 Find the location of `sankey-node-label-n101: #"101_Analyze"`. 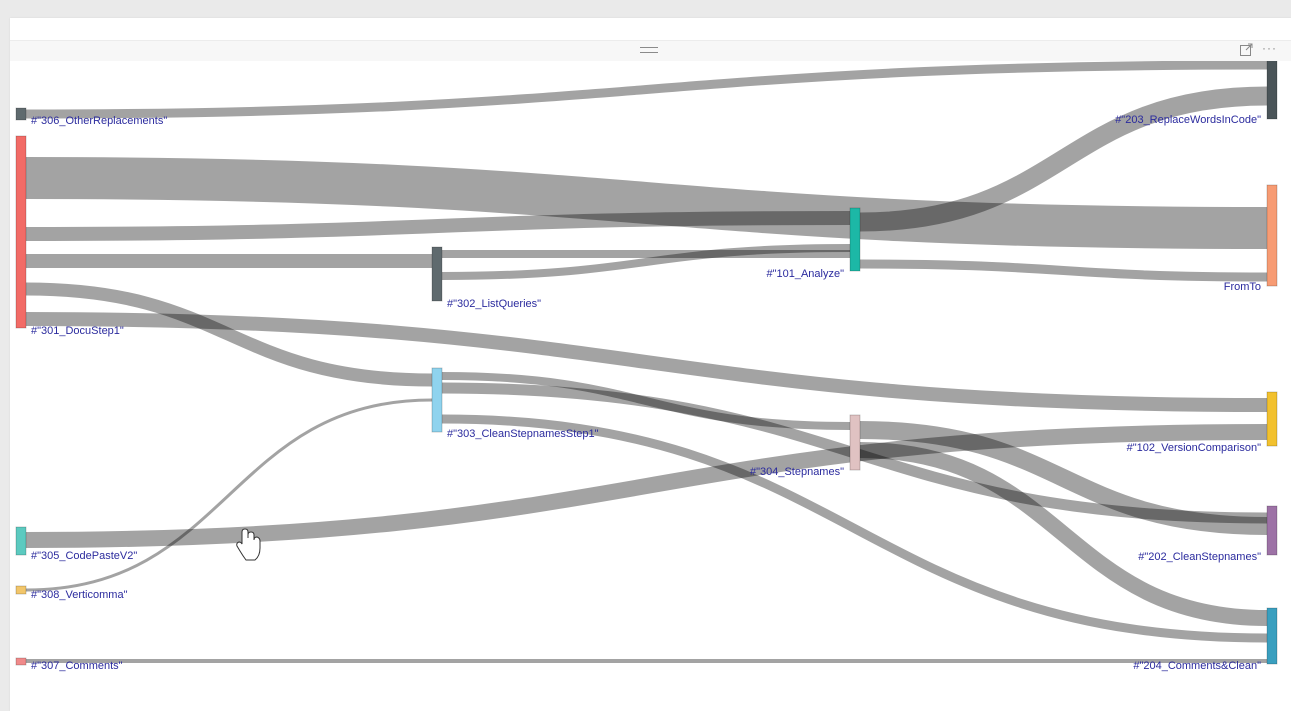

sankey-node-label-n101: #"101_Analyze" is located at coordinates (805, 274).